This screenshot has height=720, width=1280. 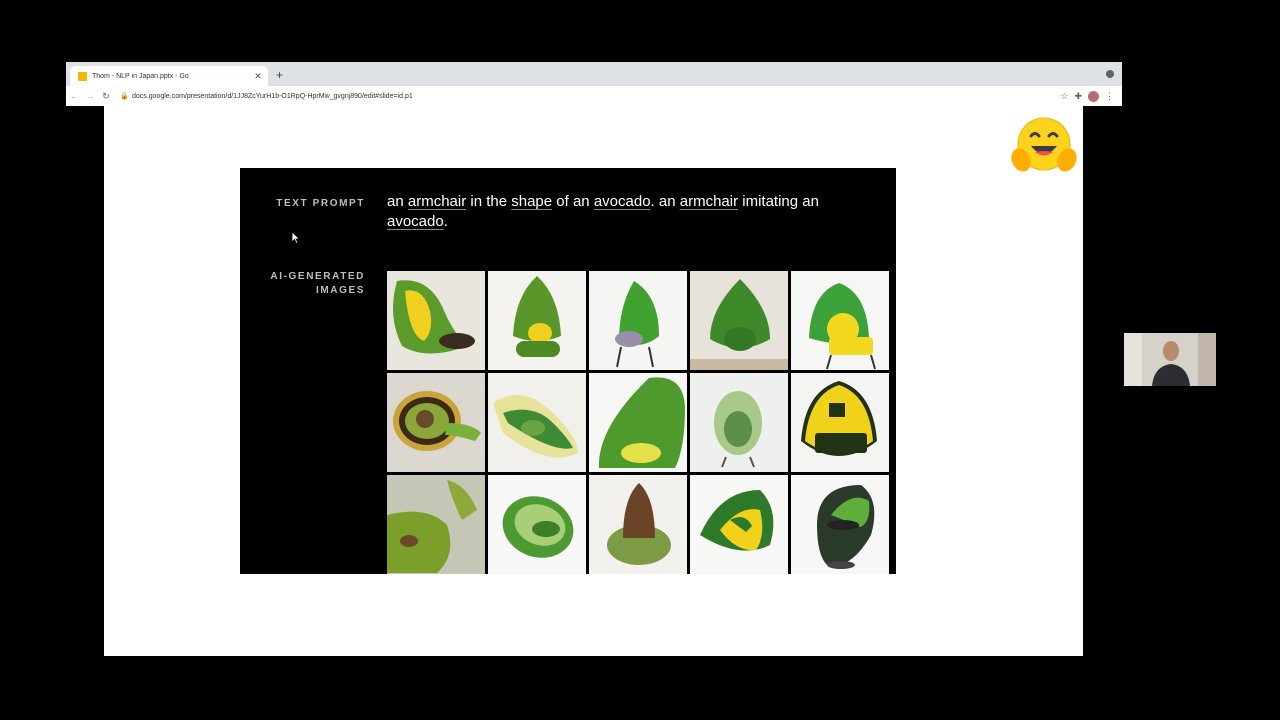 What do you see at coordinates (90, 96) in the screenshot?
I see `forward-arrow-icon: →` at bounding box center [90, 96].